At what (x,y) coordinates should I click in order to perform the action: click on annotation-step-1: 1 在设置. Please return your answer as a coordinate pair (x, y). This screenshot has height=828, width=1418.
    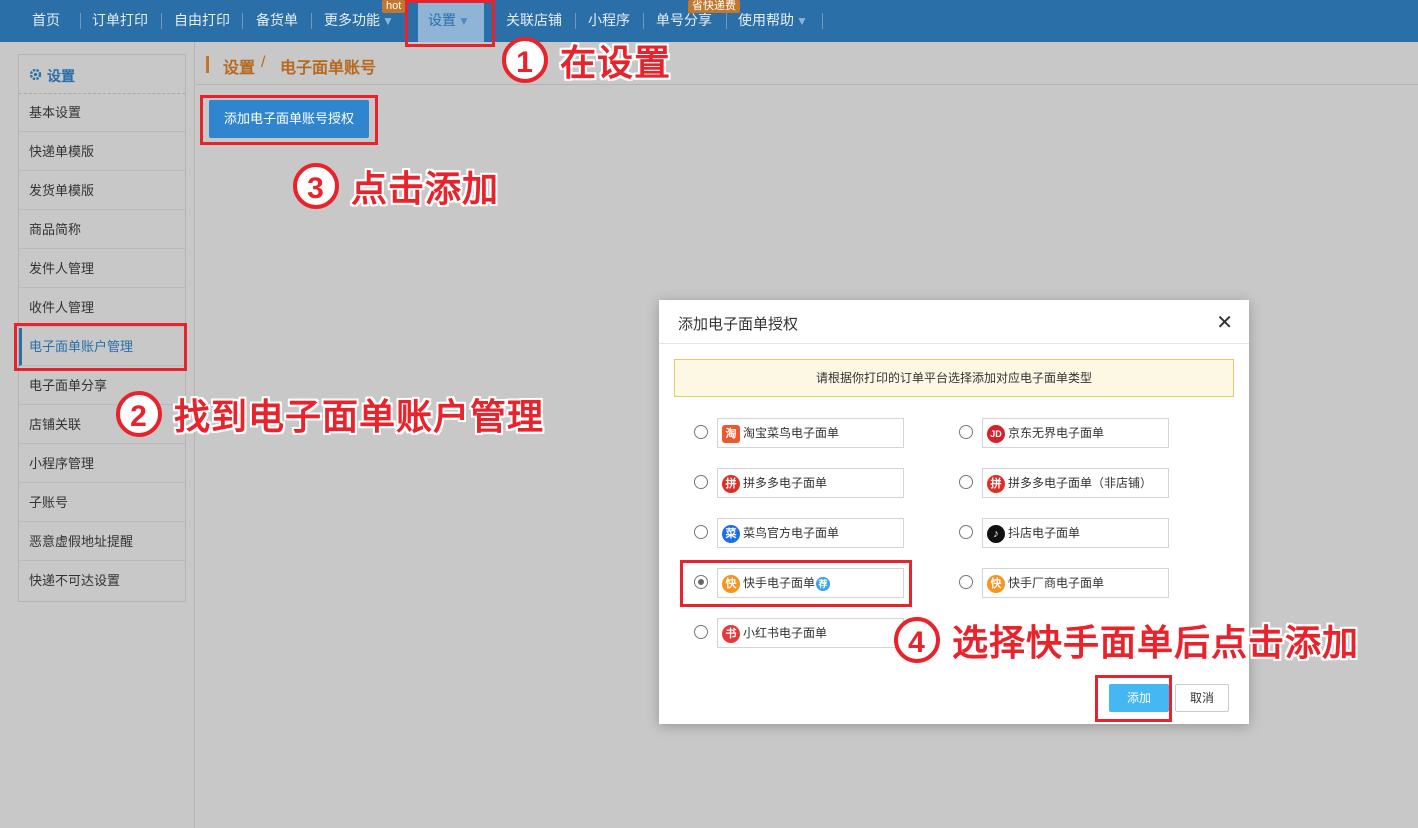
    Looking at the image, I should click on (586, 60).